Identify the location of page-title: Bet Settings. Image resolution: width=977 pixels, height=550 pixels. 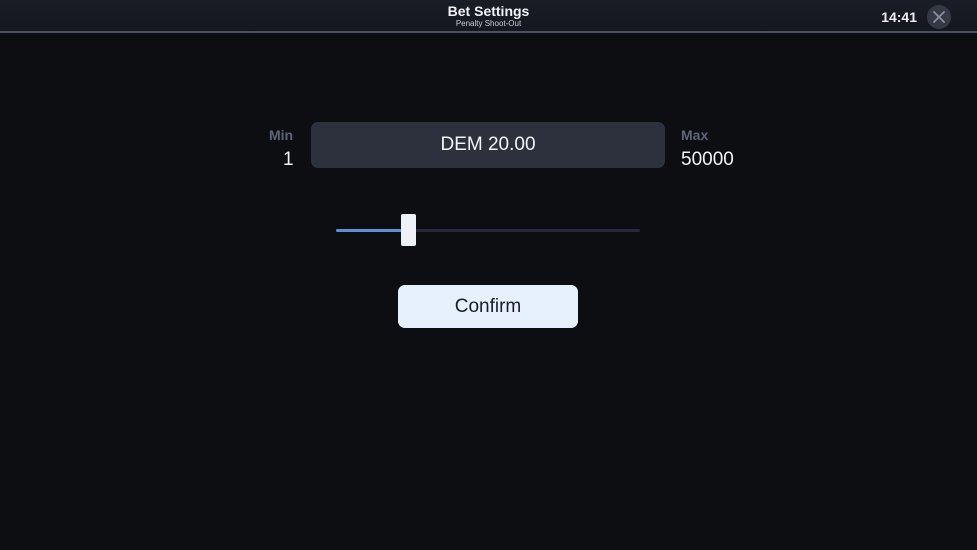
(488, 11).